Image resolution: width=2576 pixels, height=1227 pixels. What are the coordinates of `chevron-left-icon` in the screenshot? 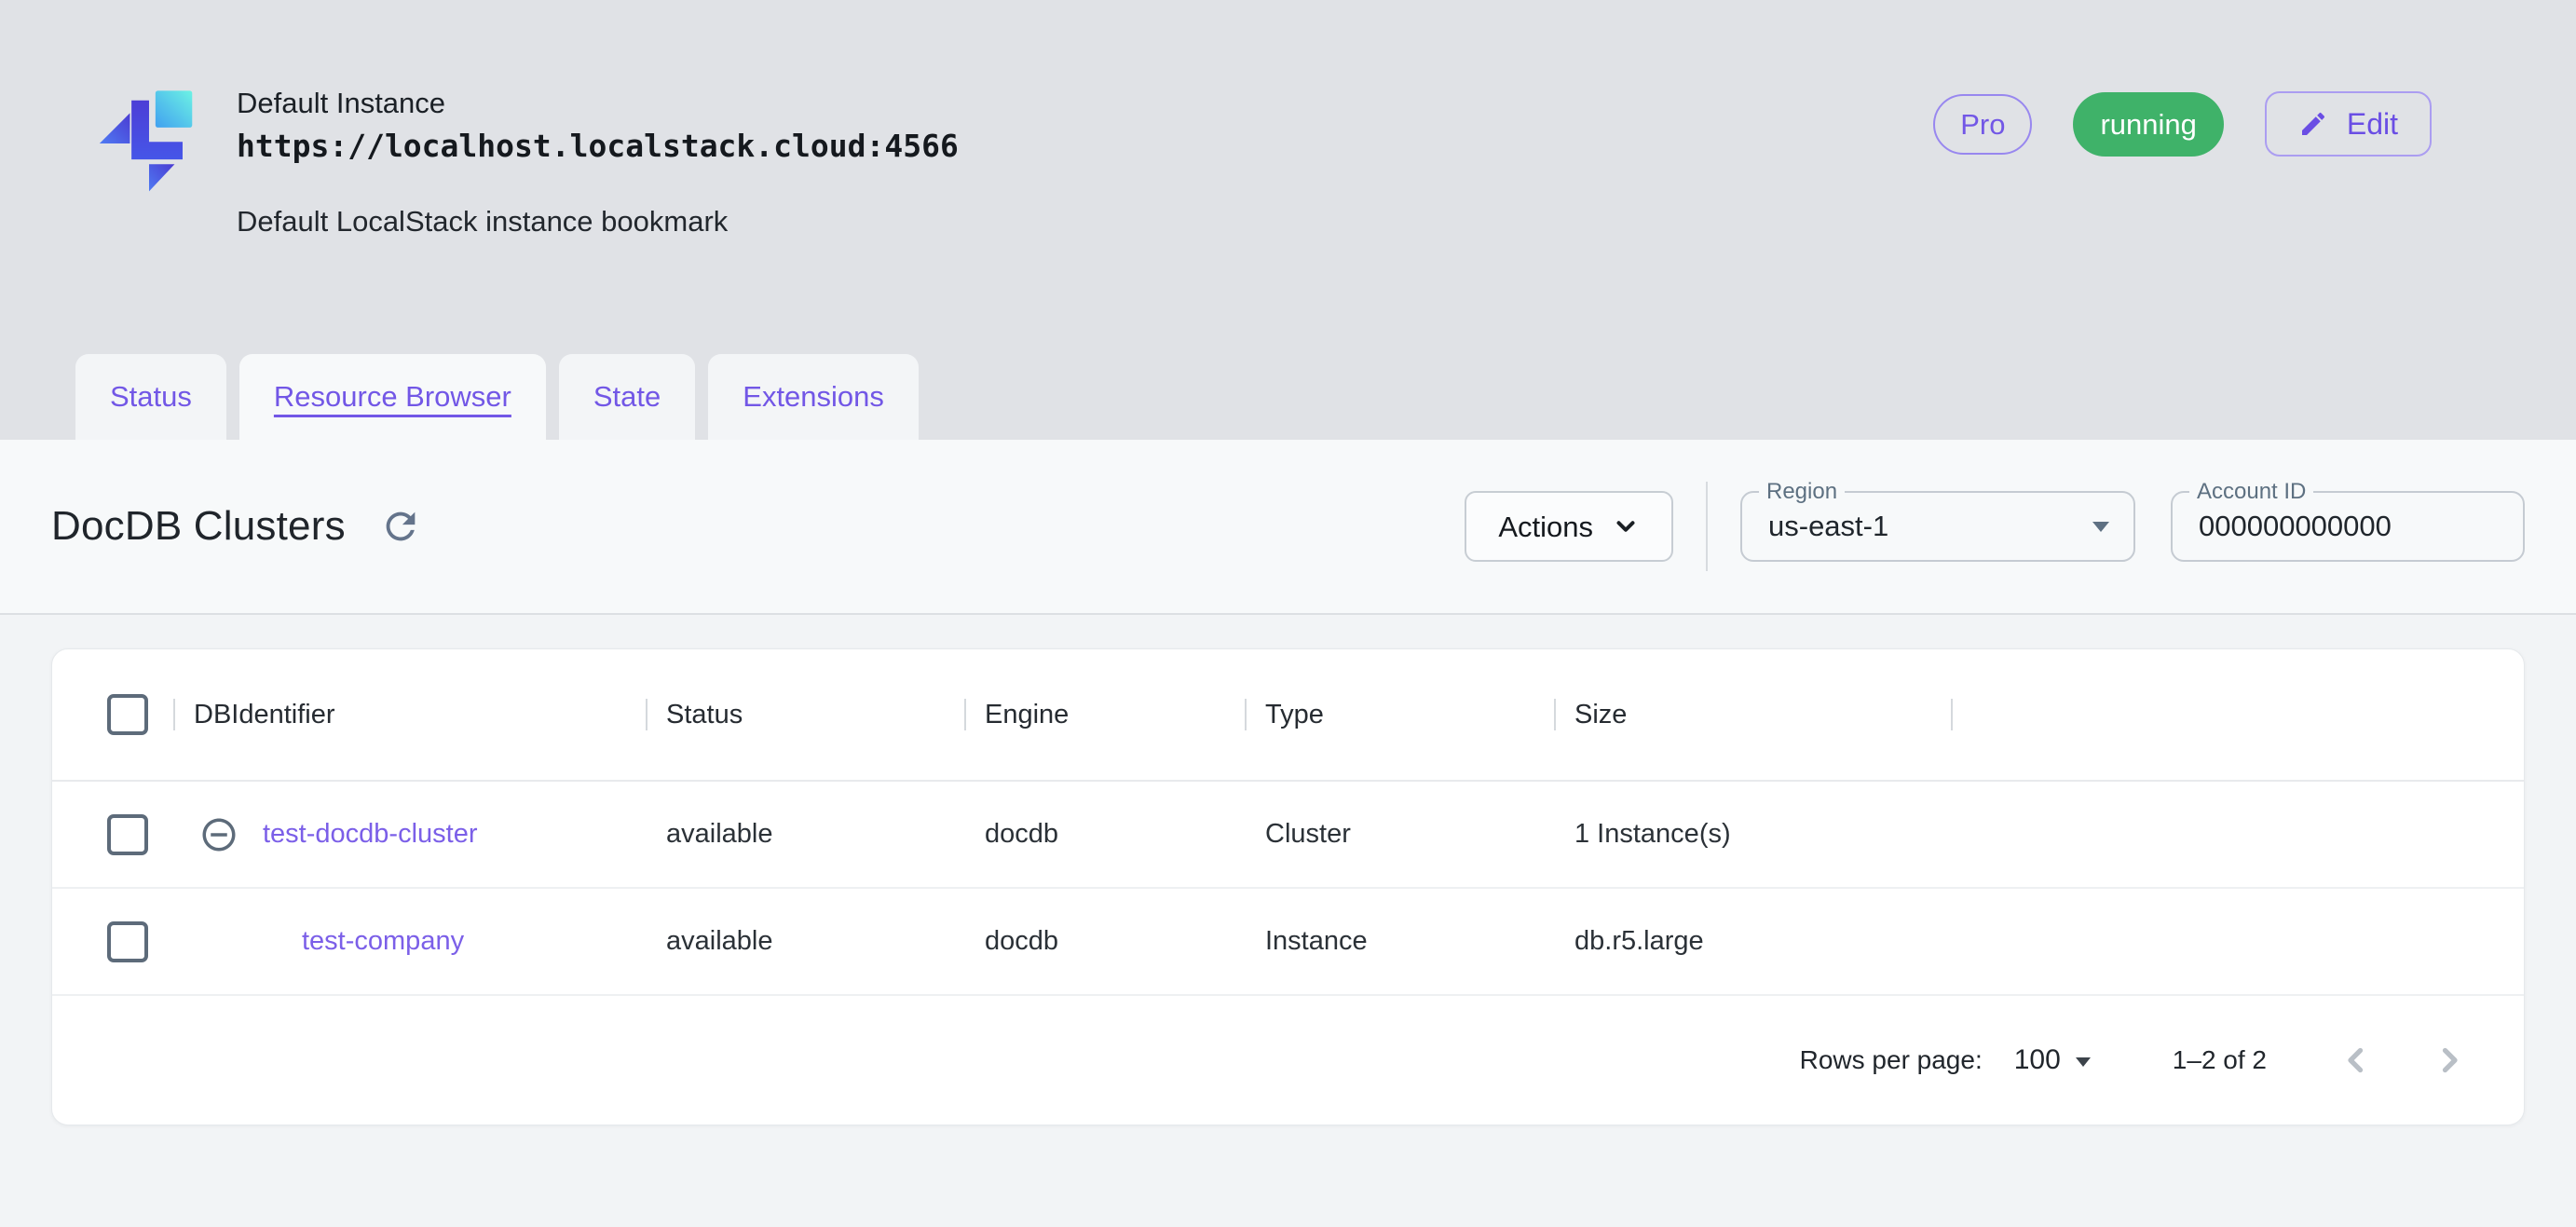 It's located at (2356, 1060).